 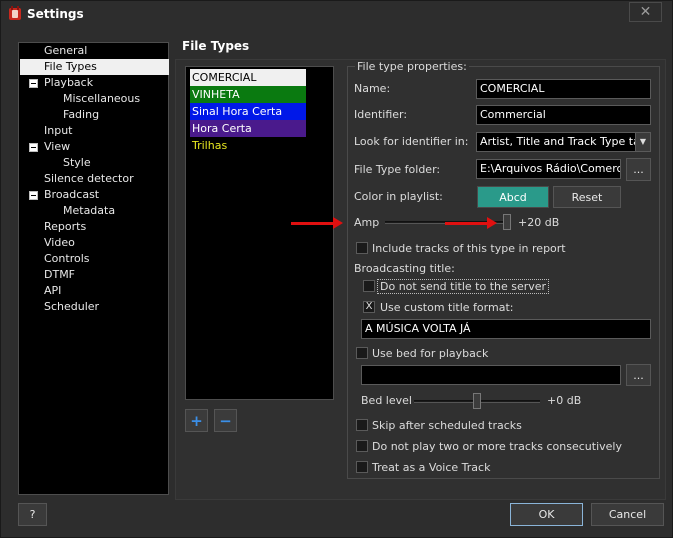 I want to click on tree-item-video: Video, so click(x=59, y=243).